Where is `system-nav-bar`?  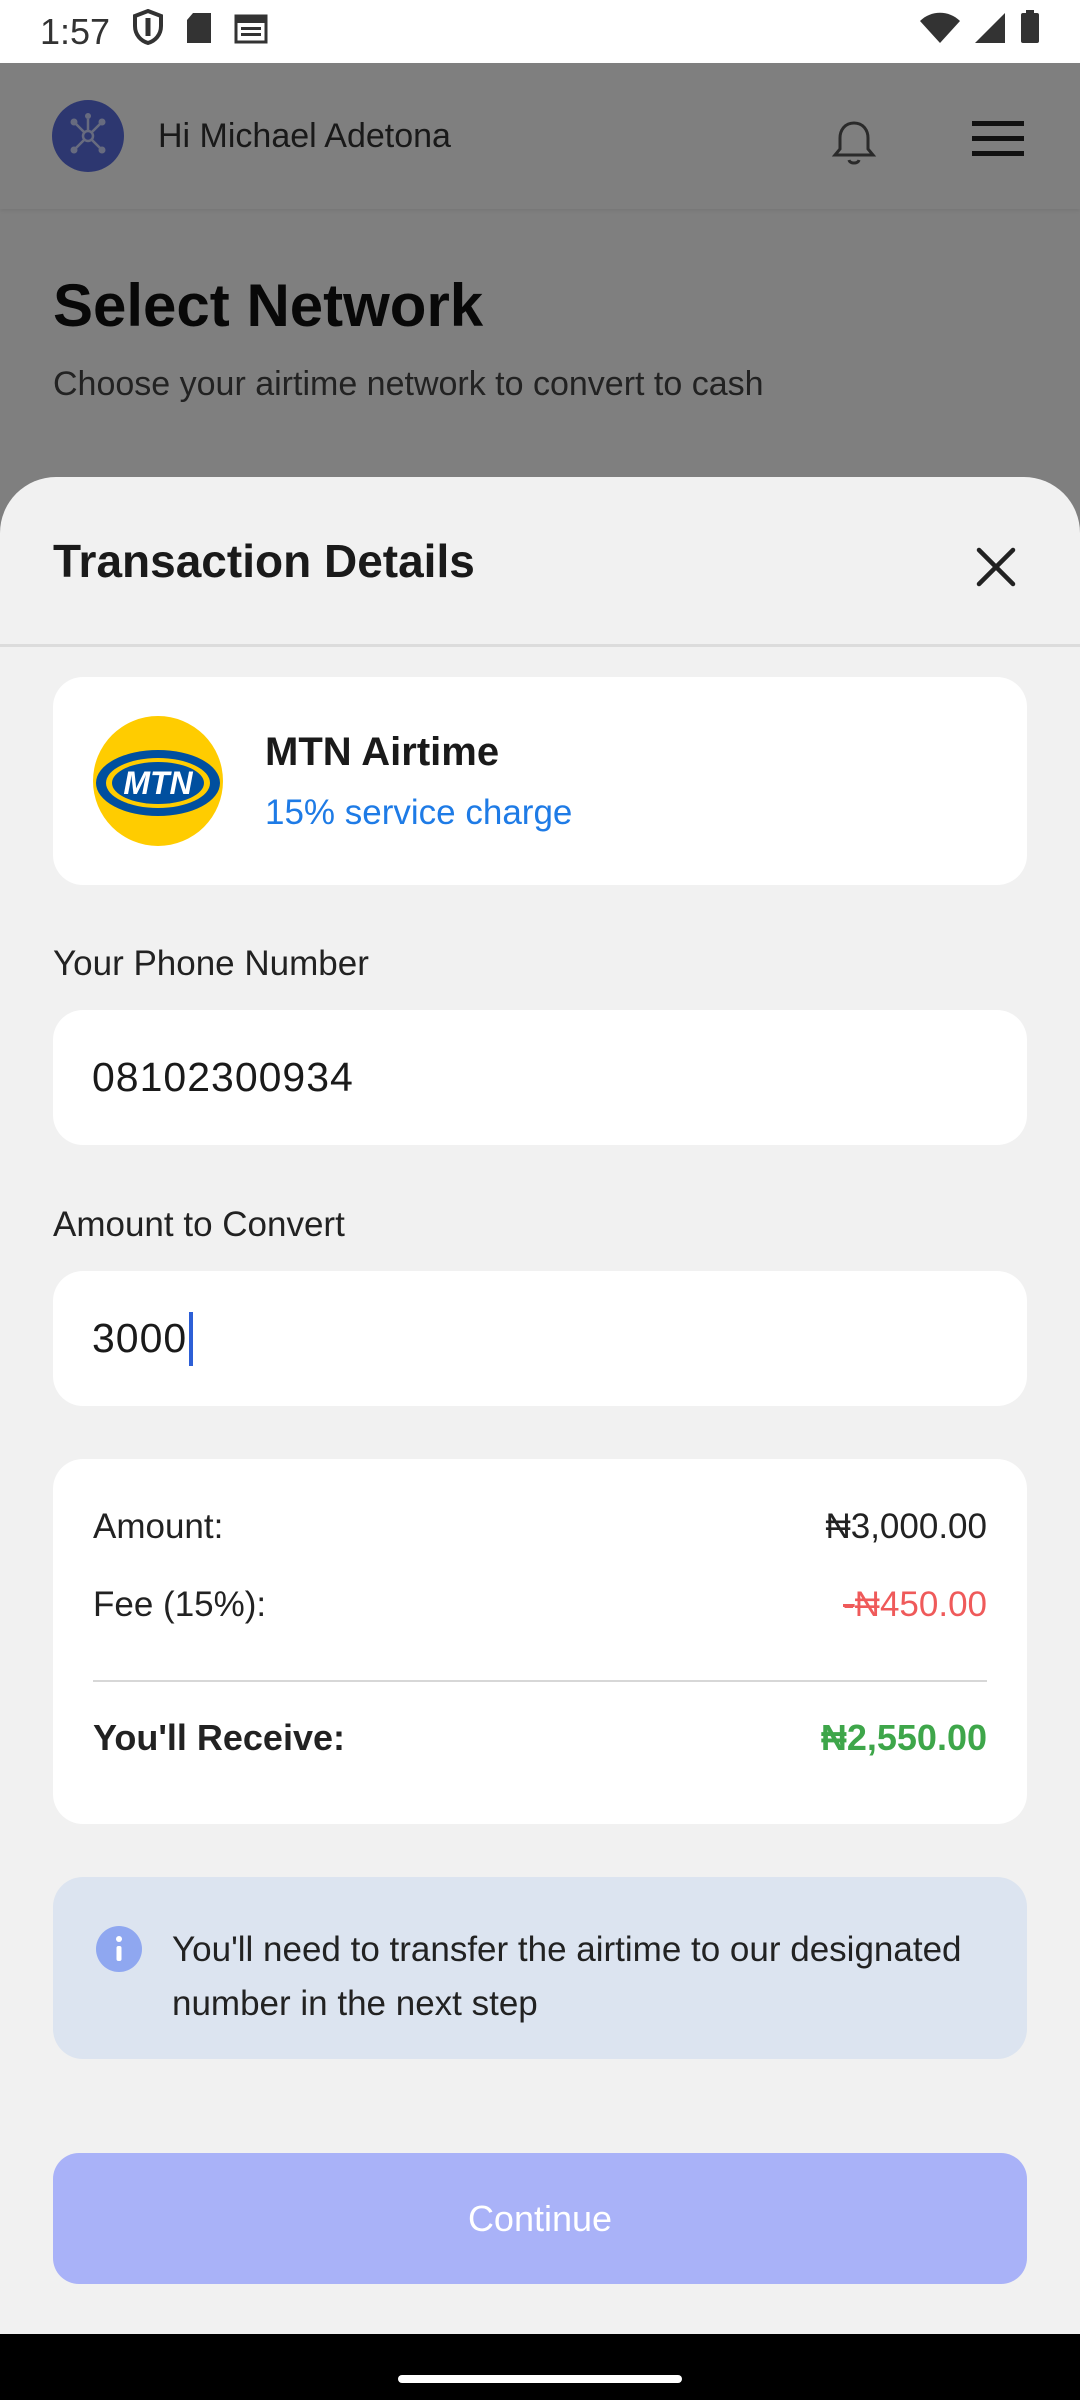 system-nav-bar is located at coordinates (540, 2367).